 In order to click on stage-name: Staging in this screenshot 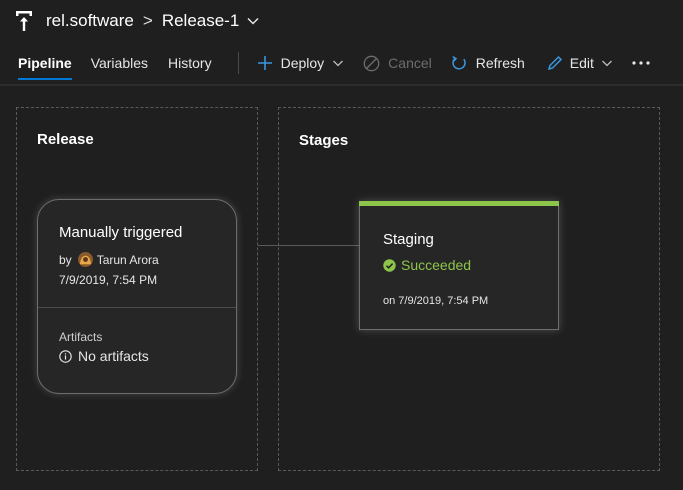, I will do `click(408, 239)`.